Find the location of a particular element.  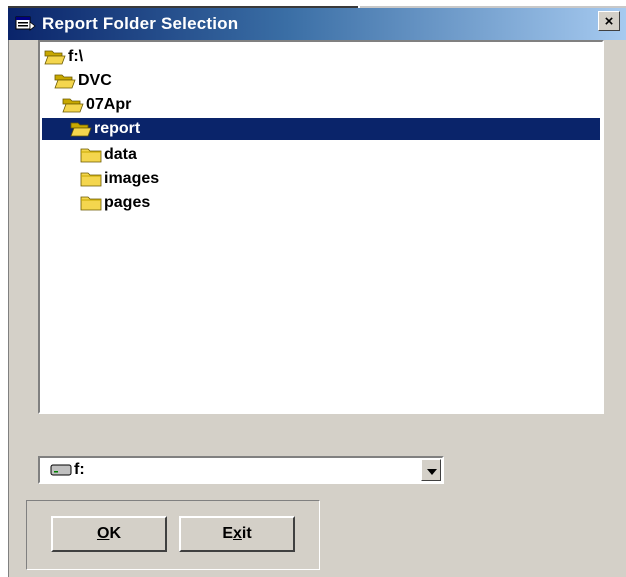

tree-item-07apr: 07Apr is located at coordinates (96, 105).